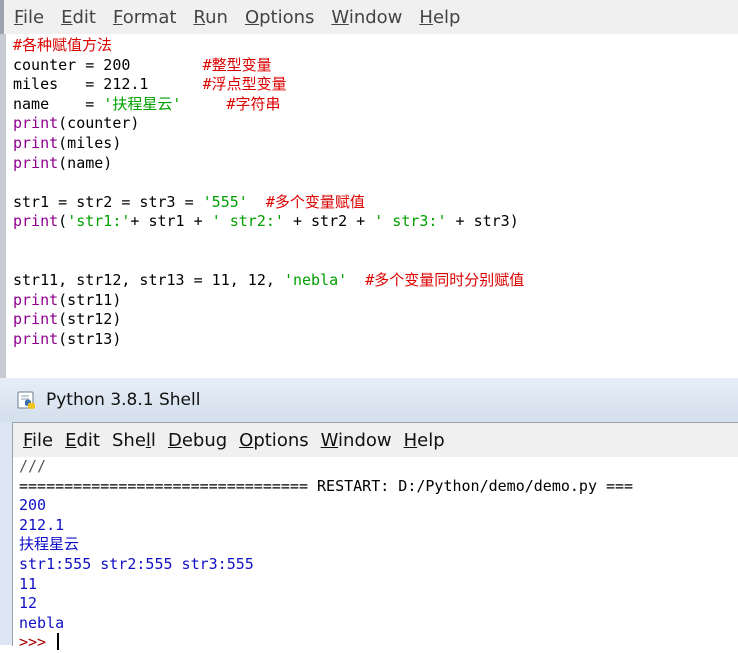 Image resolution: width=738 pixels, height=653 pixels. What do you see at coordinates (33, 642) in the screenshot?
I see `shell-prompt: >>>` at bounding box center [33, 642].